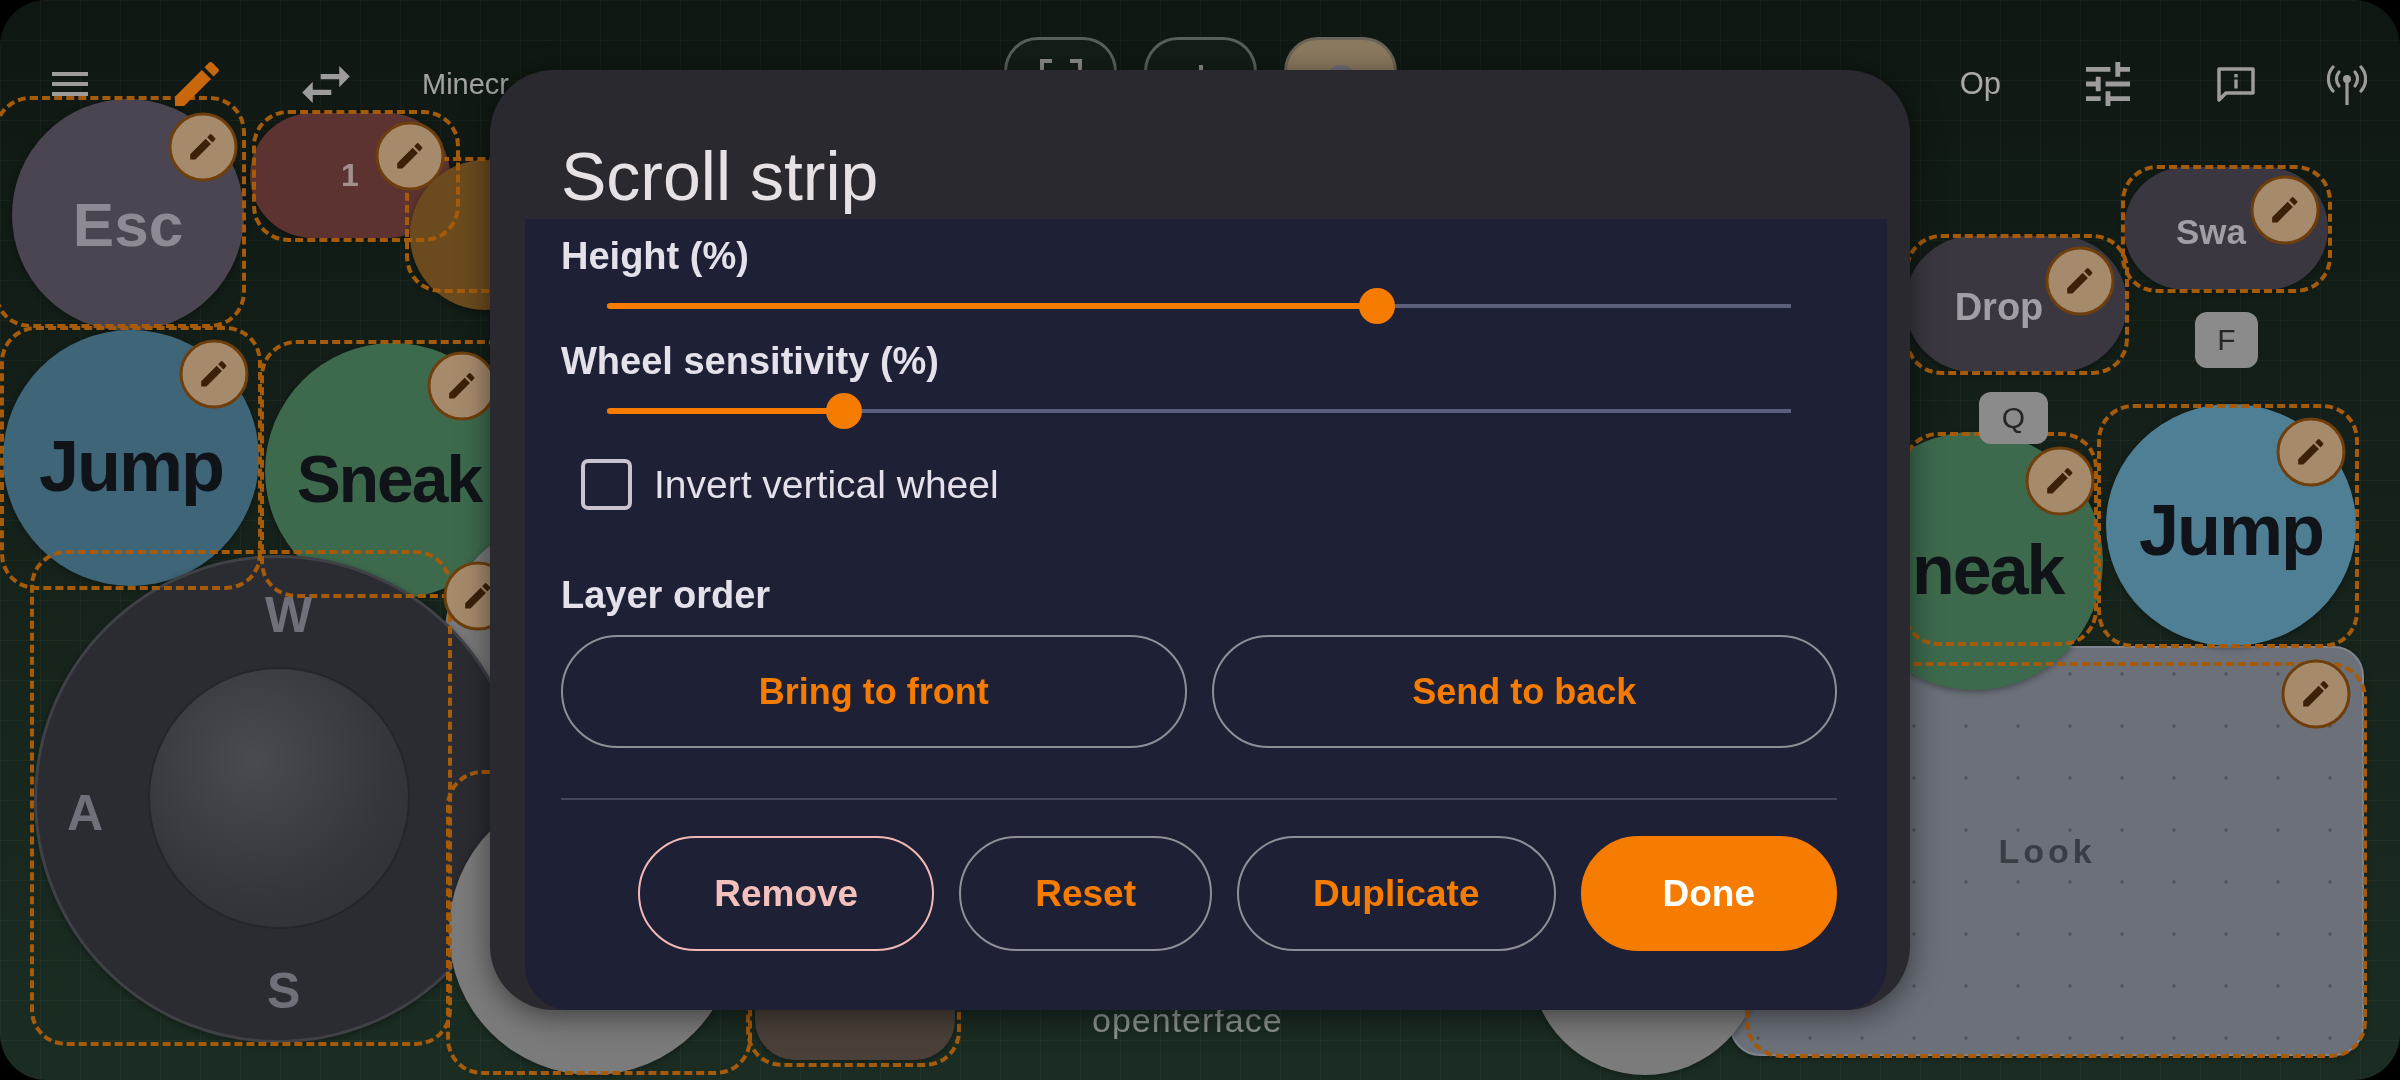 This screenshot has width=2400, height=1080. Describe the element at coordinates (826, 484) in the screenshot. I see `checkbox-label: Invert vertical wheel` at that location.